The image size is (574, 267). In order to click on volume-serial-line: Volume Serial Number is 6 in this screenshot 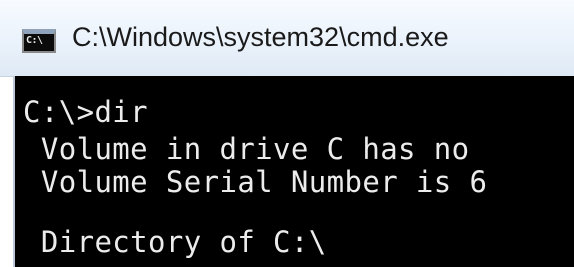, I will do `click(255, 182)`.